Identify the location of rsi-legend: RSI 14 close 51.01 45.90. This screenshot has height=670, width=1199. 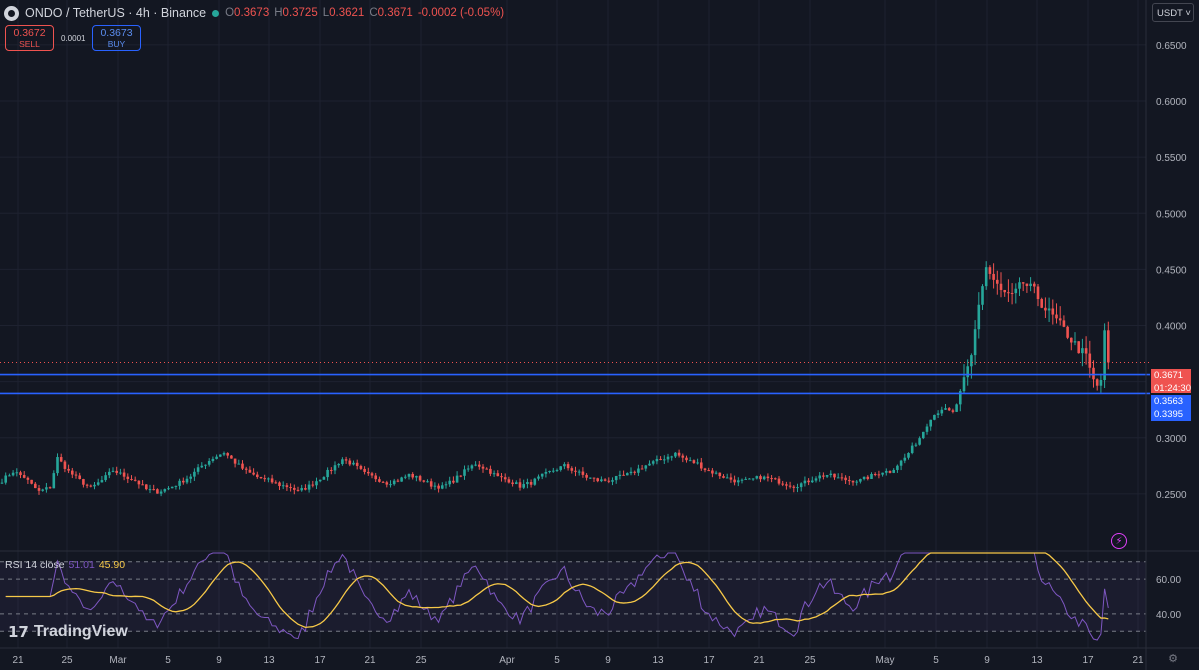
(65, 565).